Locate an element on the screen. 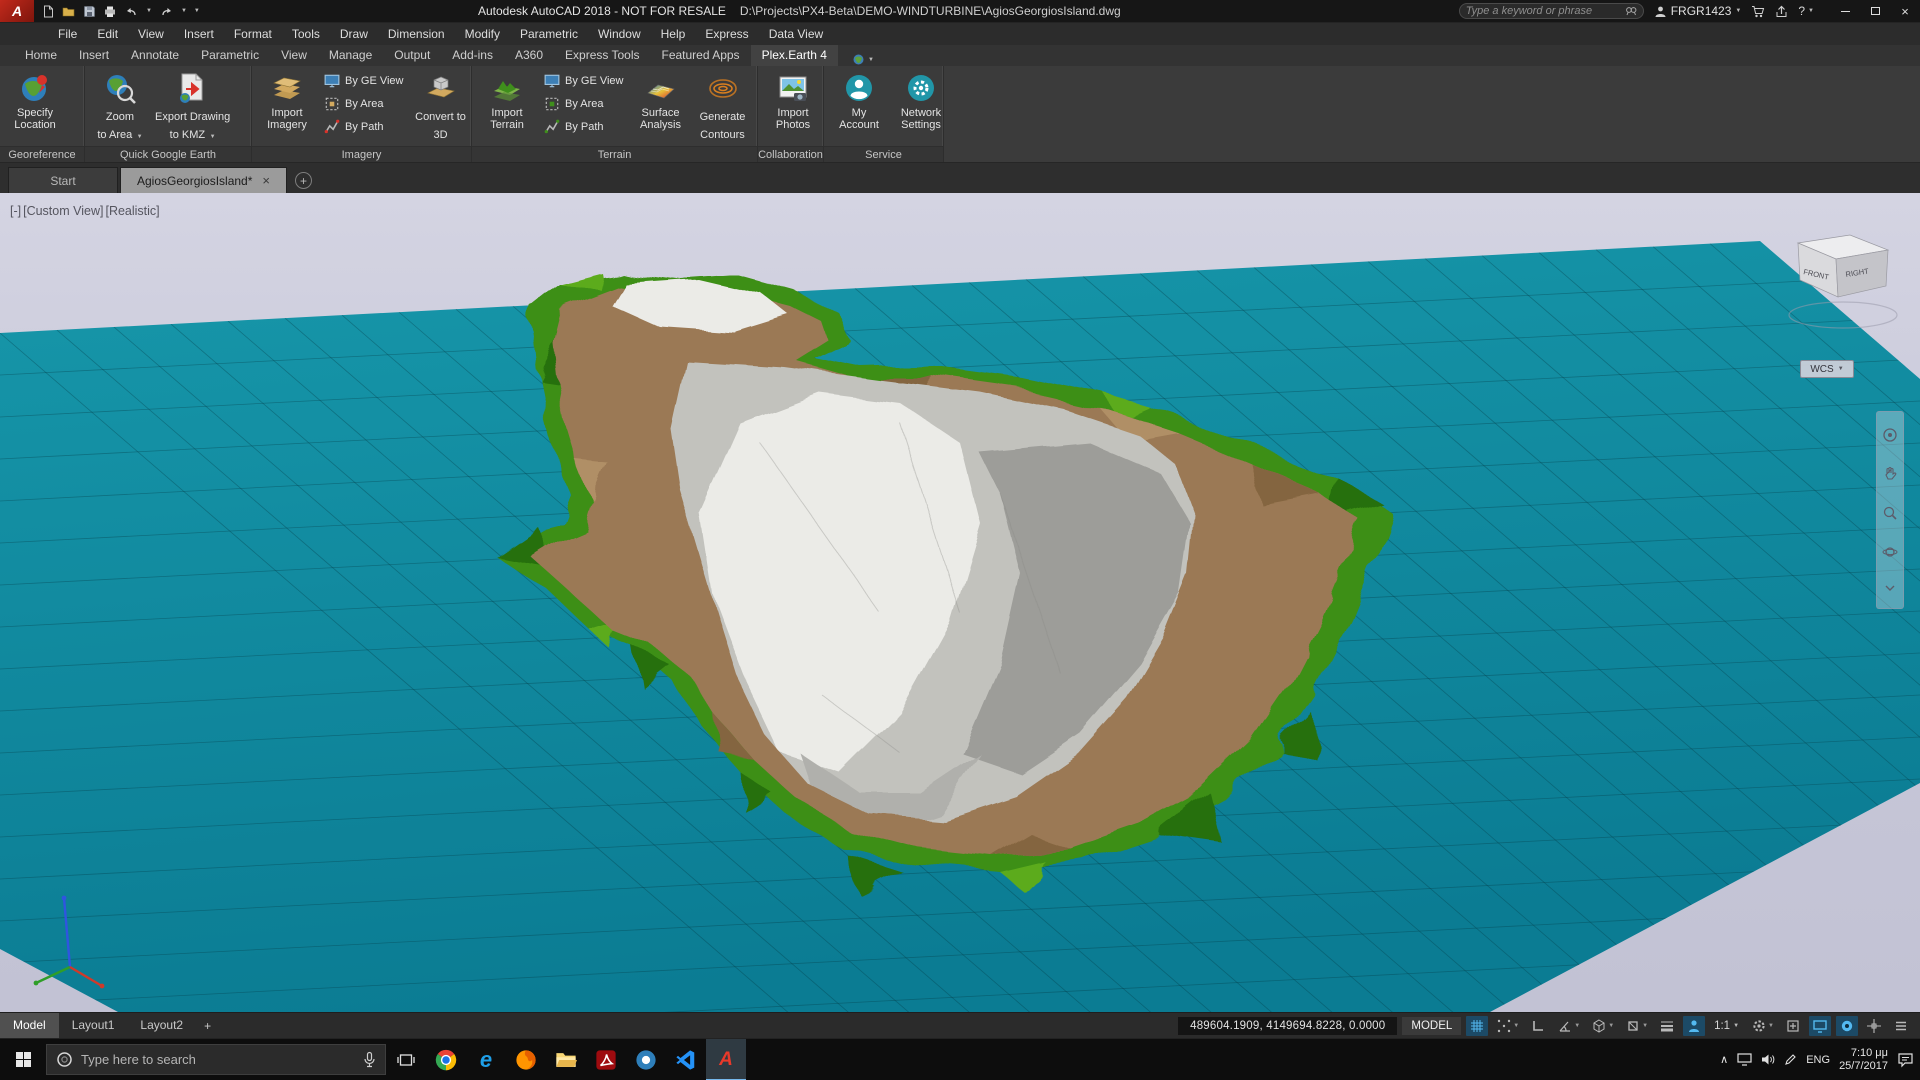 The height and width of the screenshot is (1080, 1920). autocad-logo: A is located at coordinates (17, 11).